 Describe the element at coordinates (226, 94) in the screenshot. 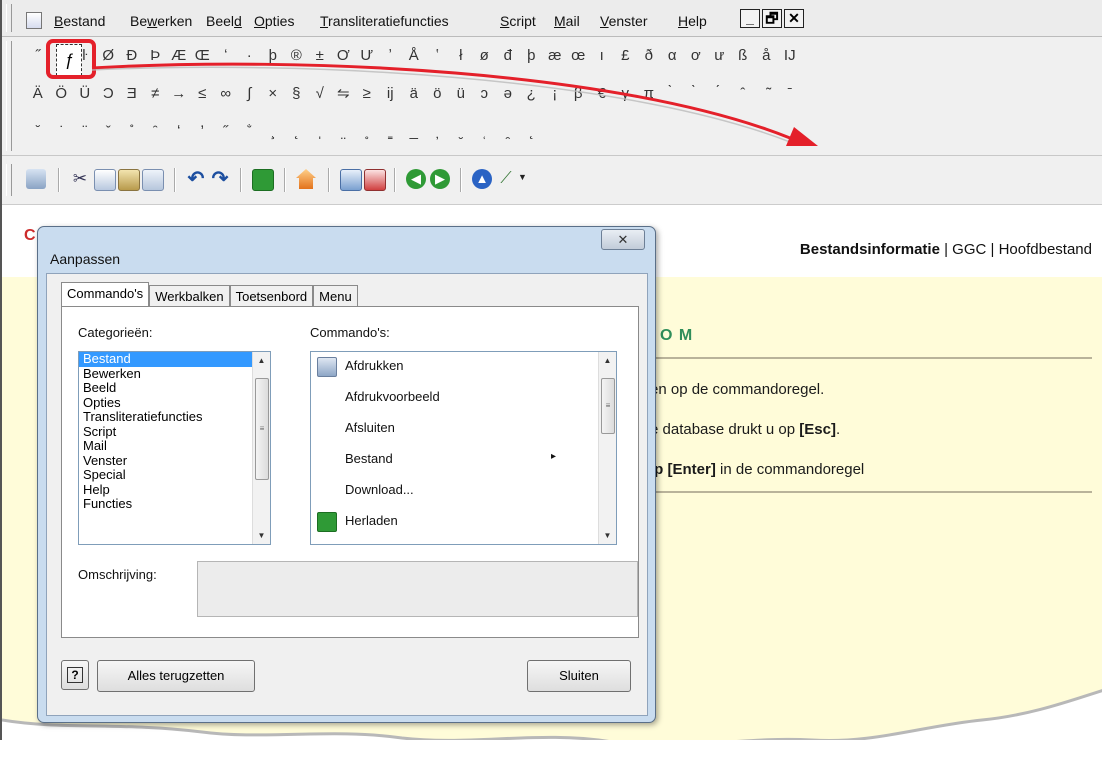

I see `char-button: ∞` at that location.